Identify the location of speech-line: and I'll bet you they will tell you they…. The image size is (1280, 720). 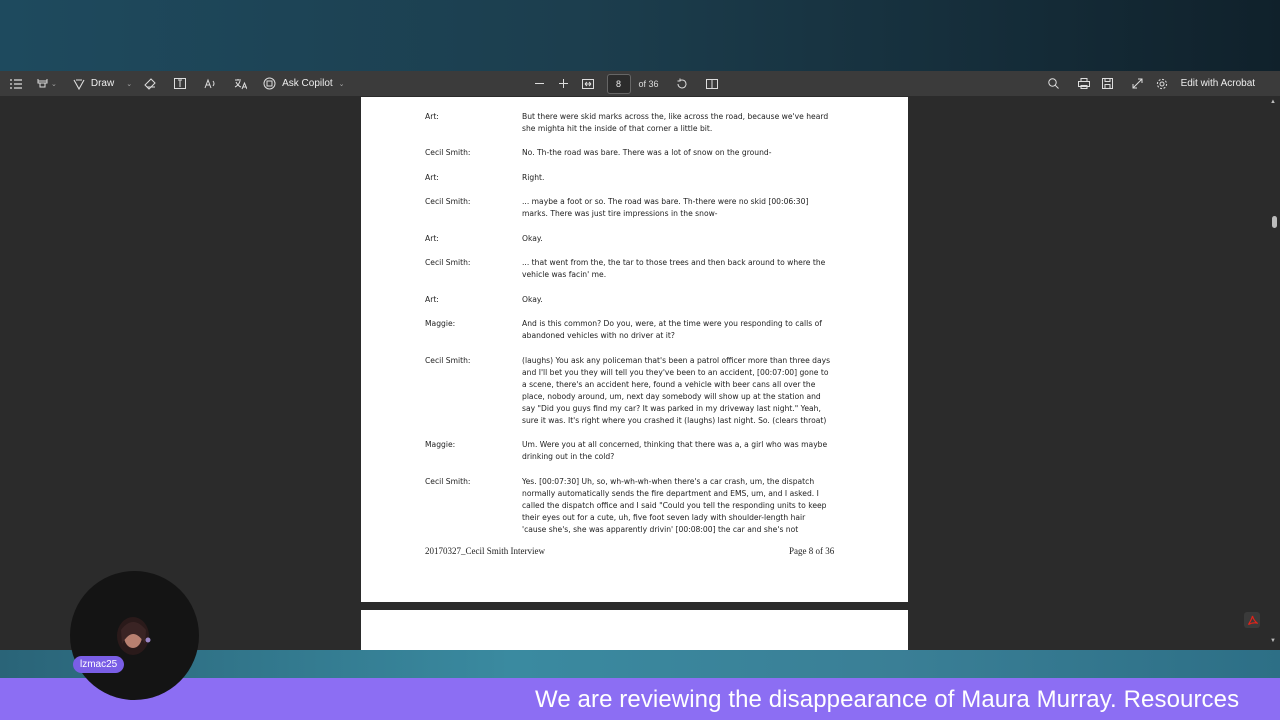
(675, 372).